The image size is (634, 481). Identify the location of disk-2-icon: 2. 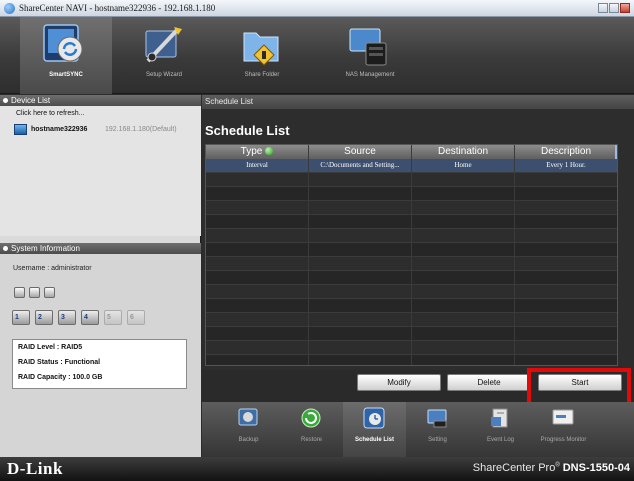
(44, 317).